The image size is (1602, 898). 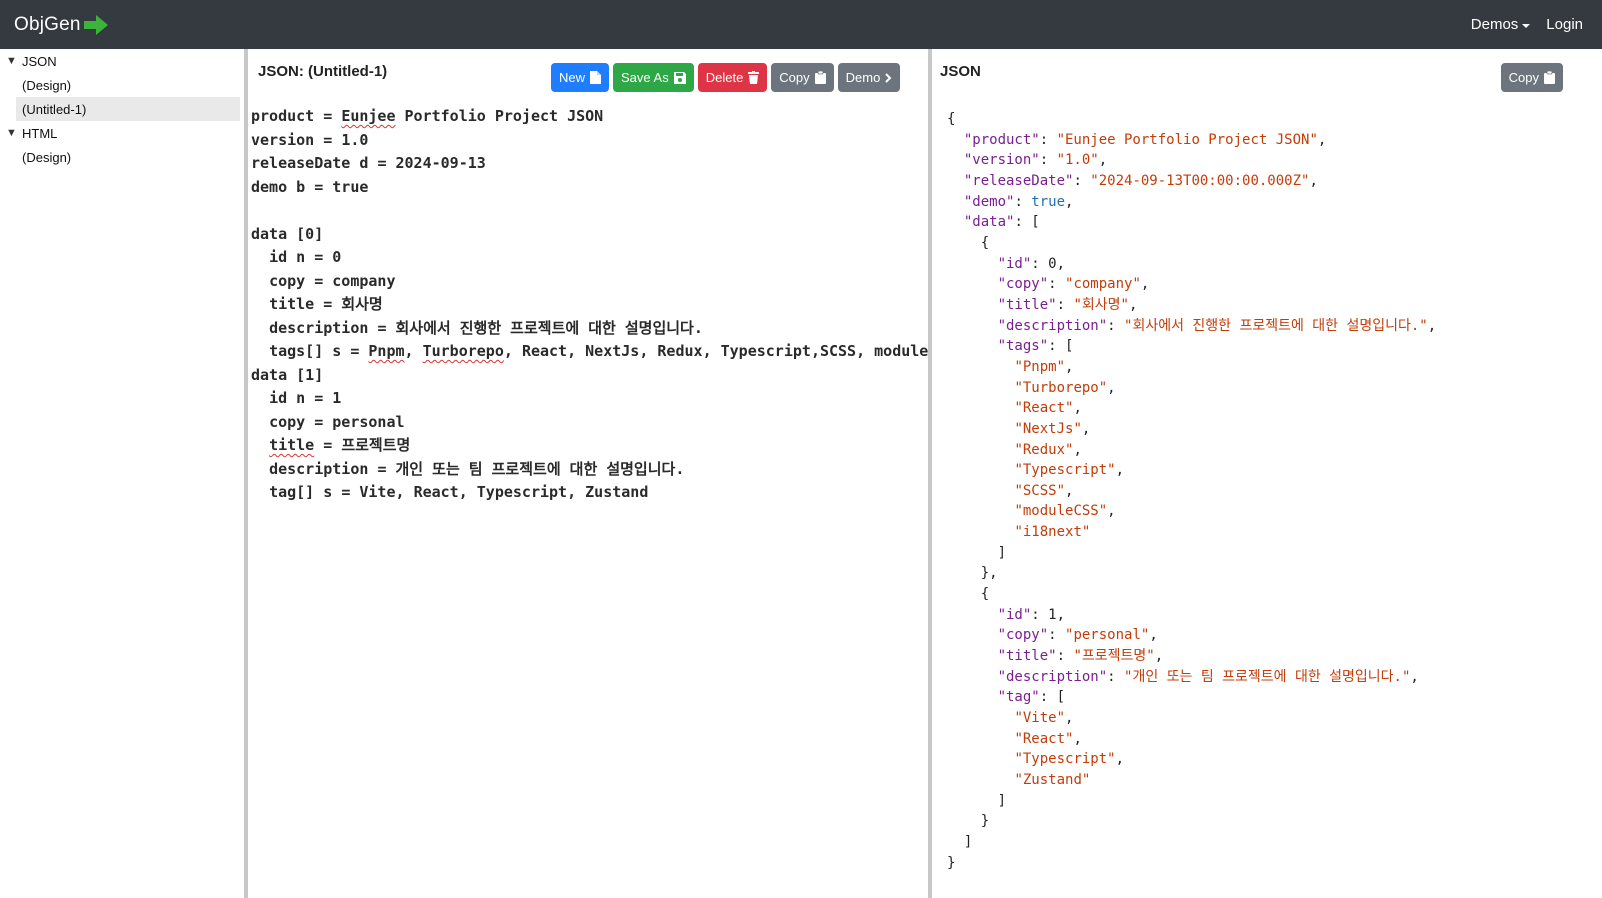 I want to click on code-line: version = 1.0, so click(x=310, y=139).